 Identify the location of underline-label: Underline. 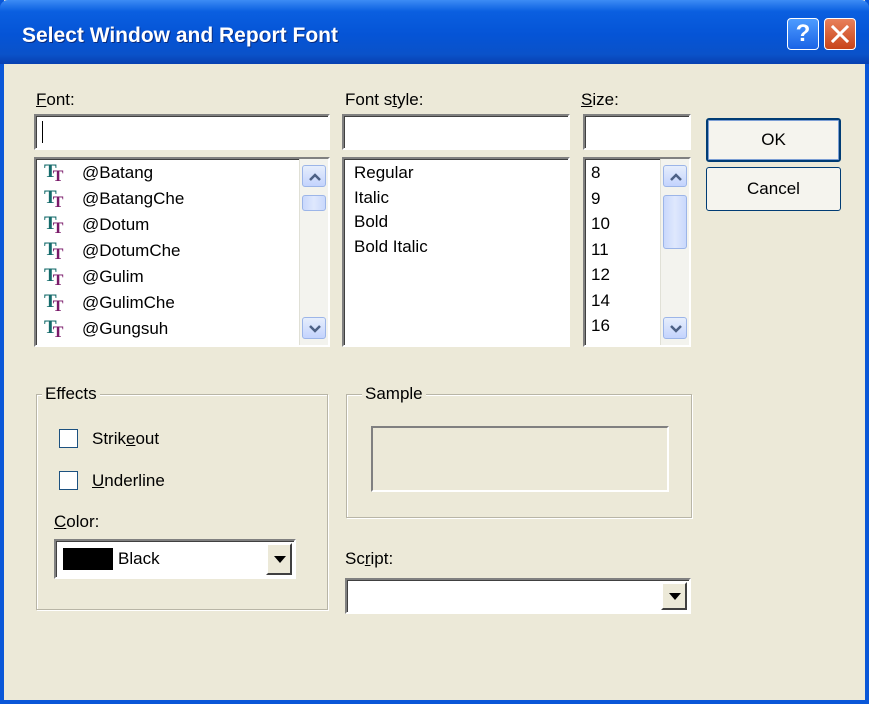
(128, 481).